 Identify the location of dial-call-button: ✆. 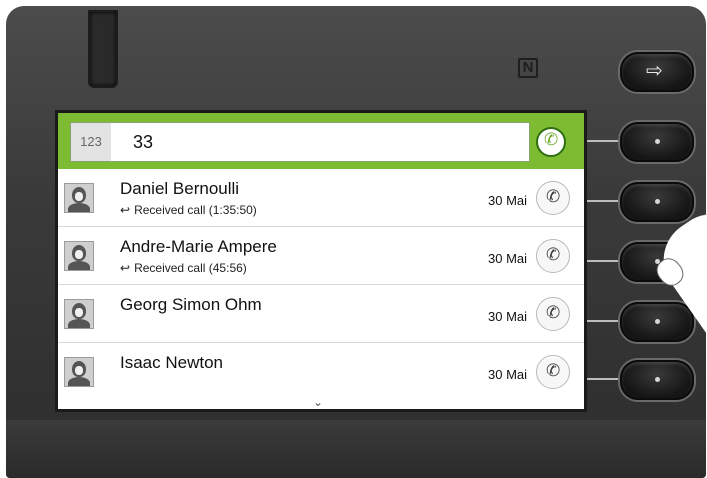
(551, 142).